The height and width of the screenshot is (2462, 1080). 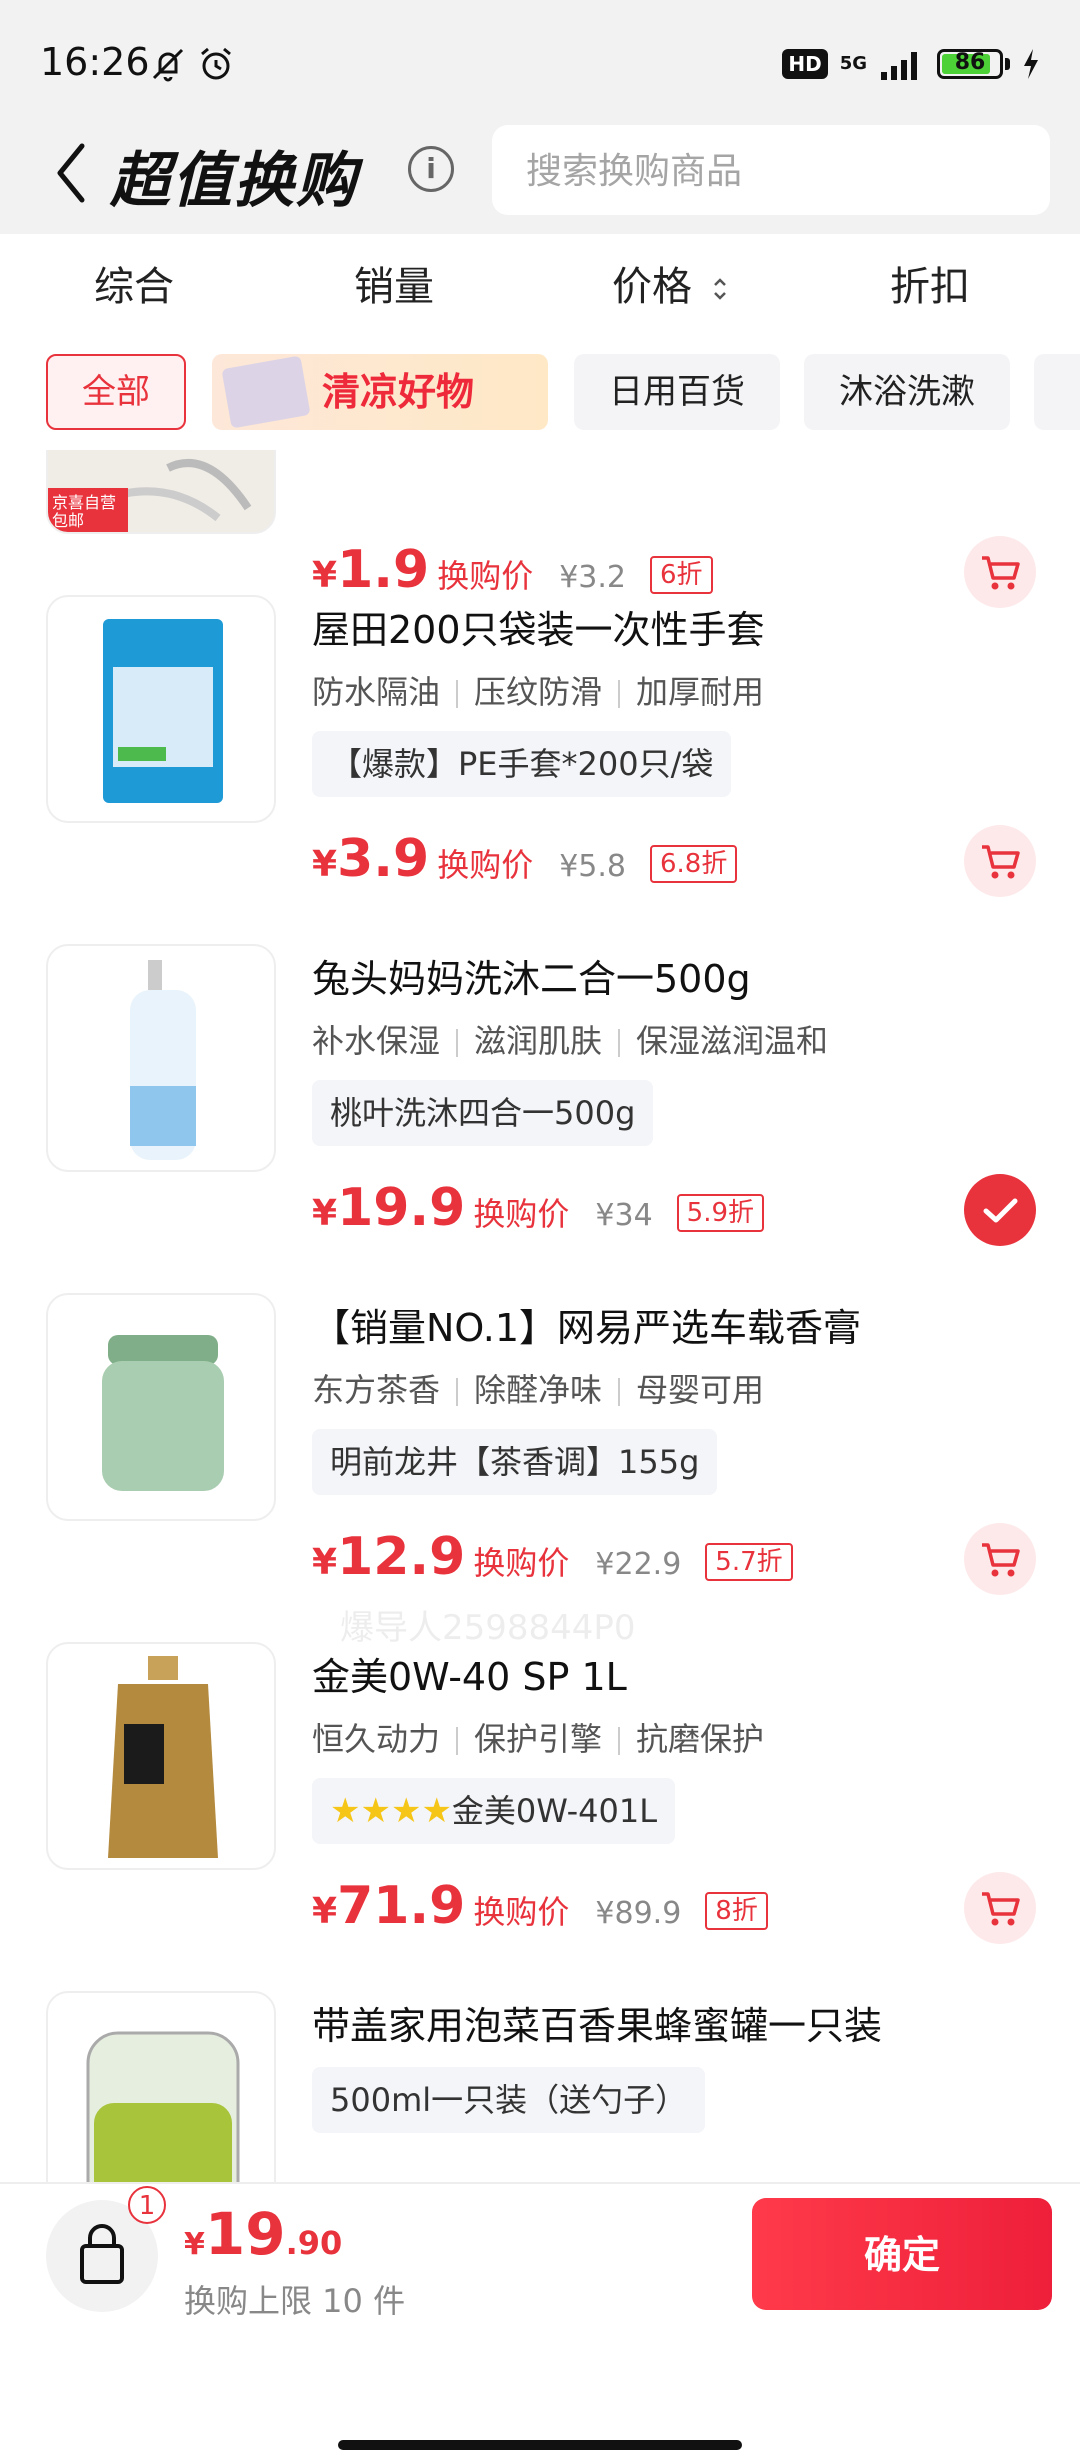 What do you see at coordinates (681, 575) in the screenshot?
I see `discount-badge: 6折` at bounding box center [681, 575].